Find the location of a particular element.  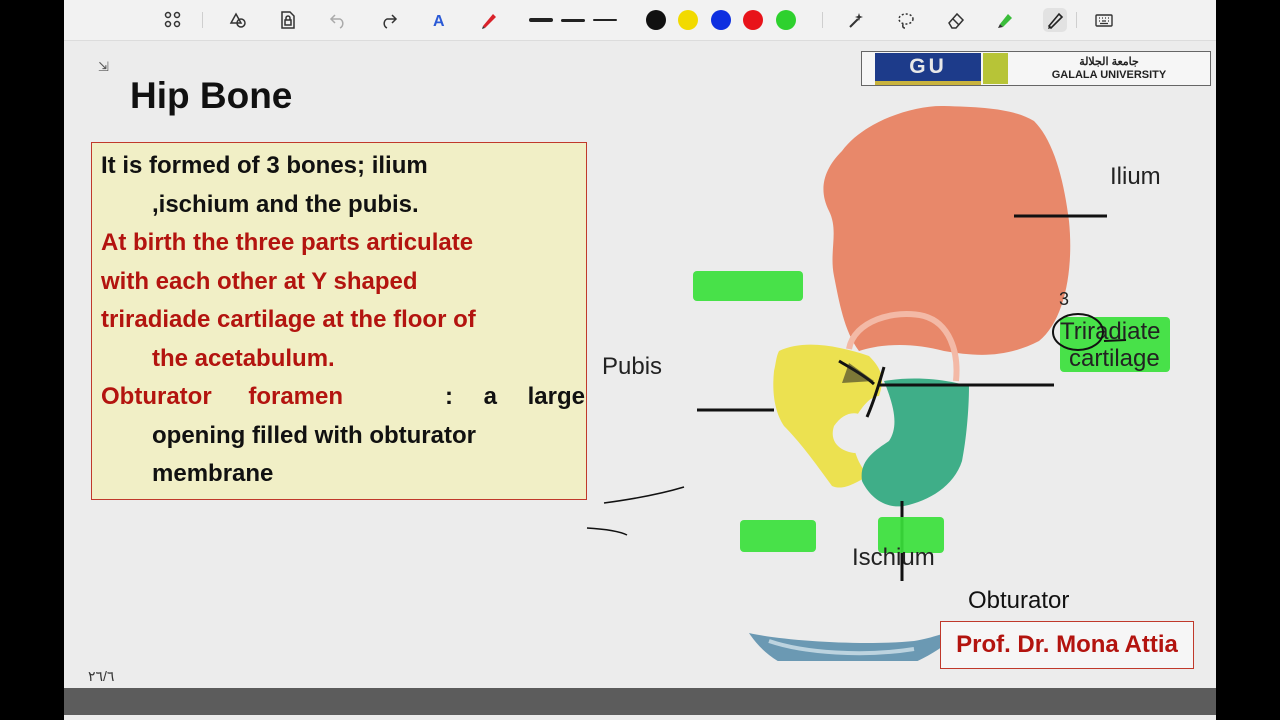

progress-bar is located at coordinates (640, 701).